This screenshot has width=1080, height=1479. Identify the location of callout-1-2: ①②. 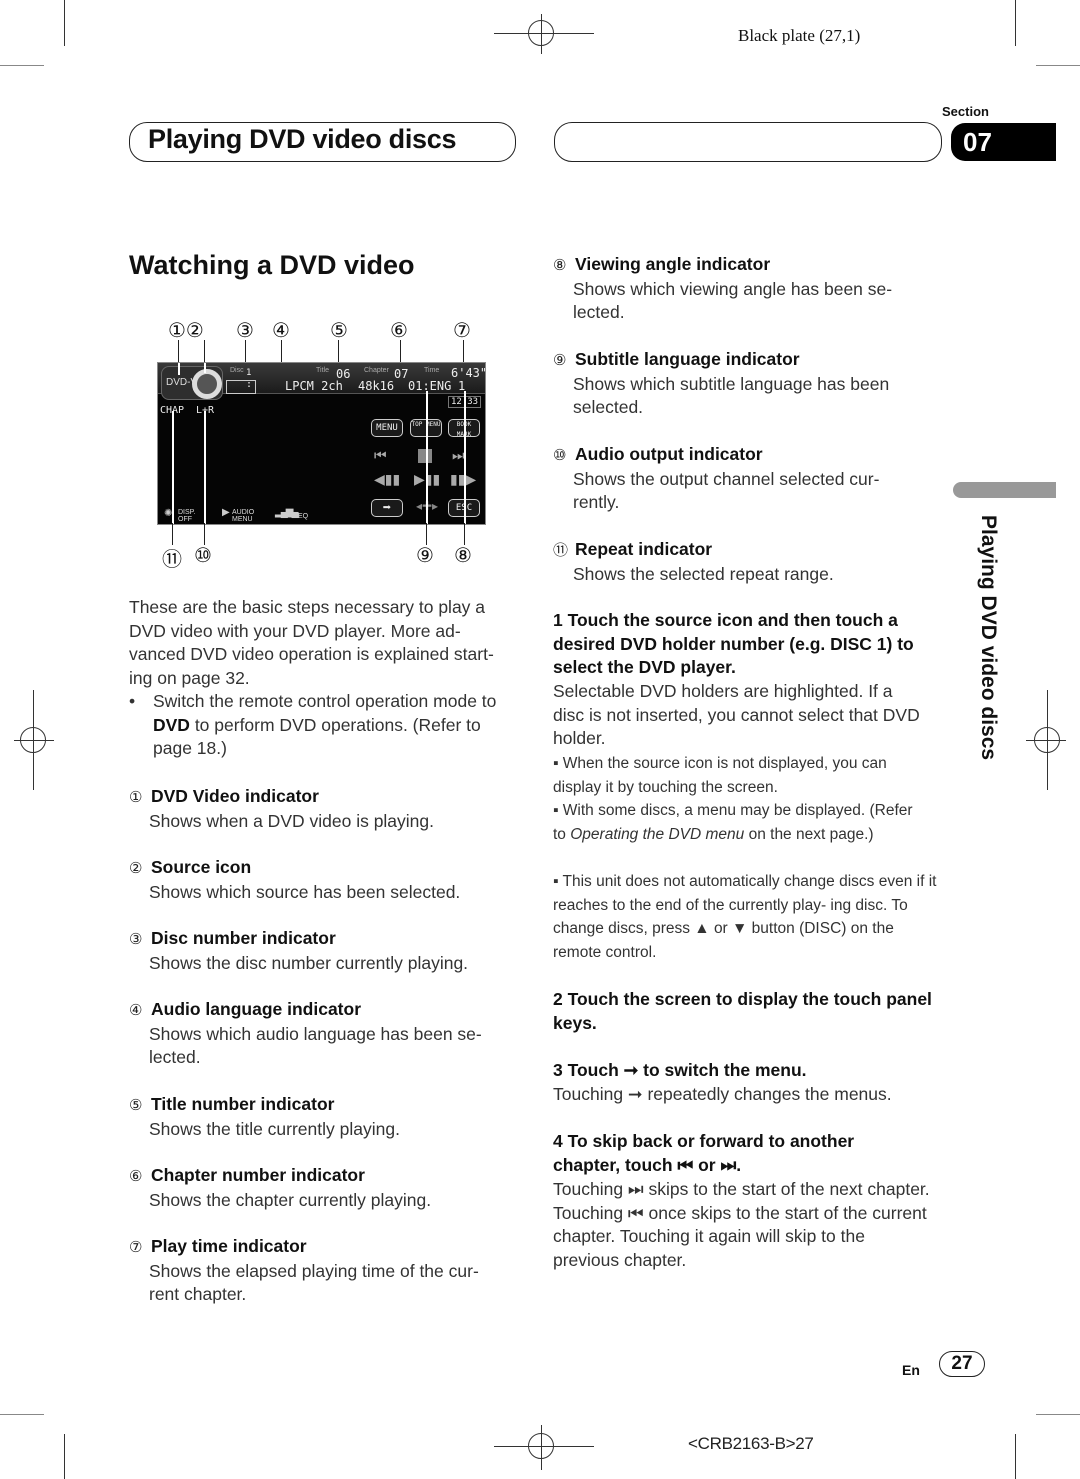
(186, 331).